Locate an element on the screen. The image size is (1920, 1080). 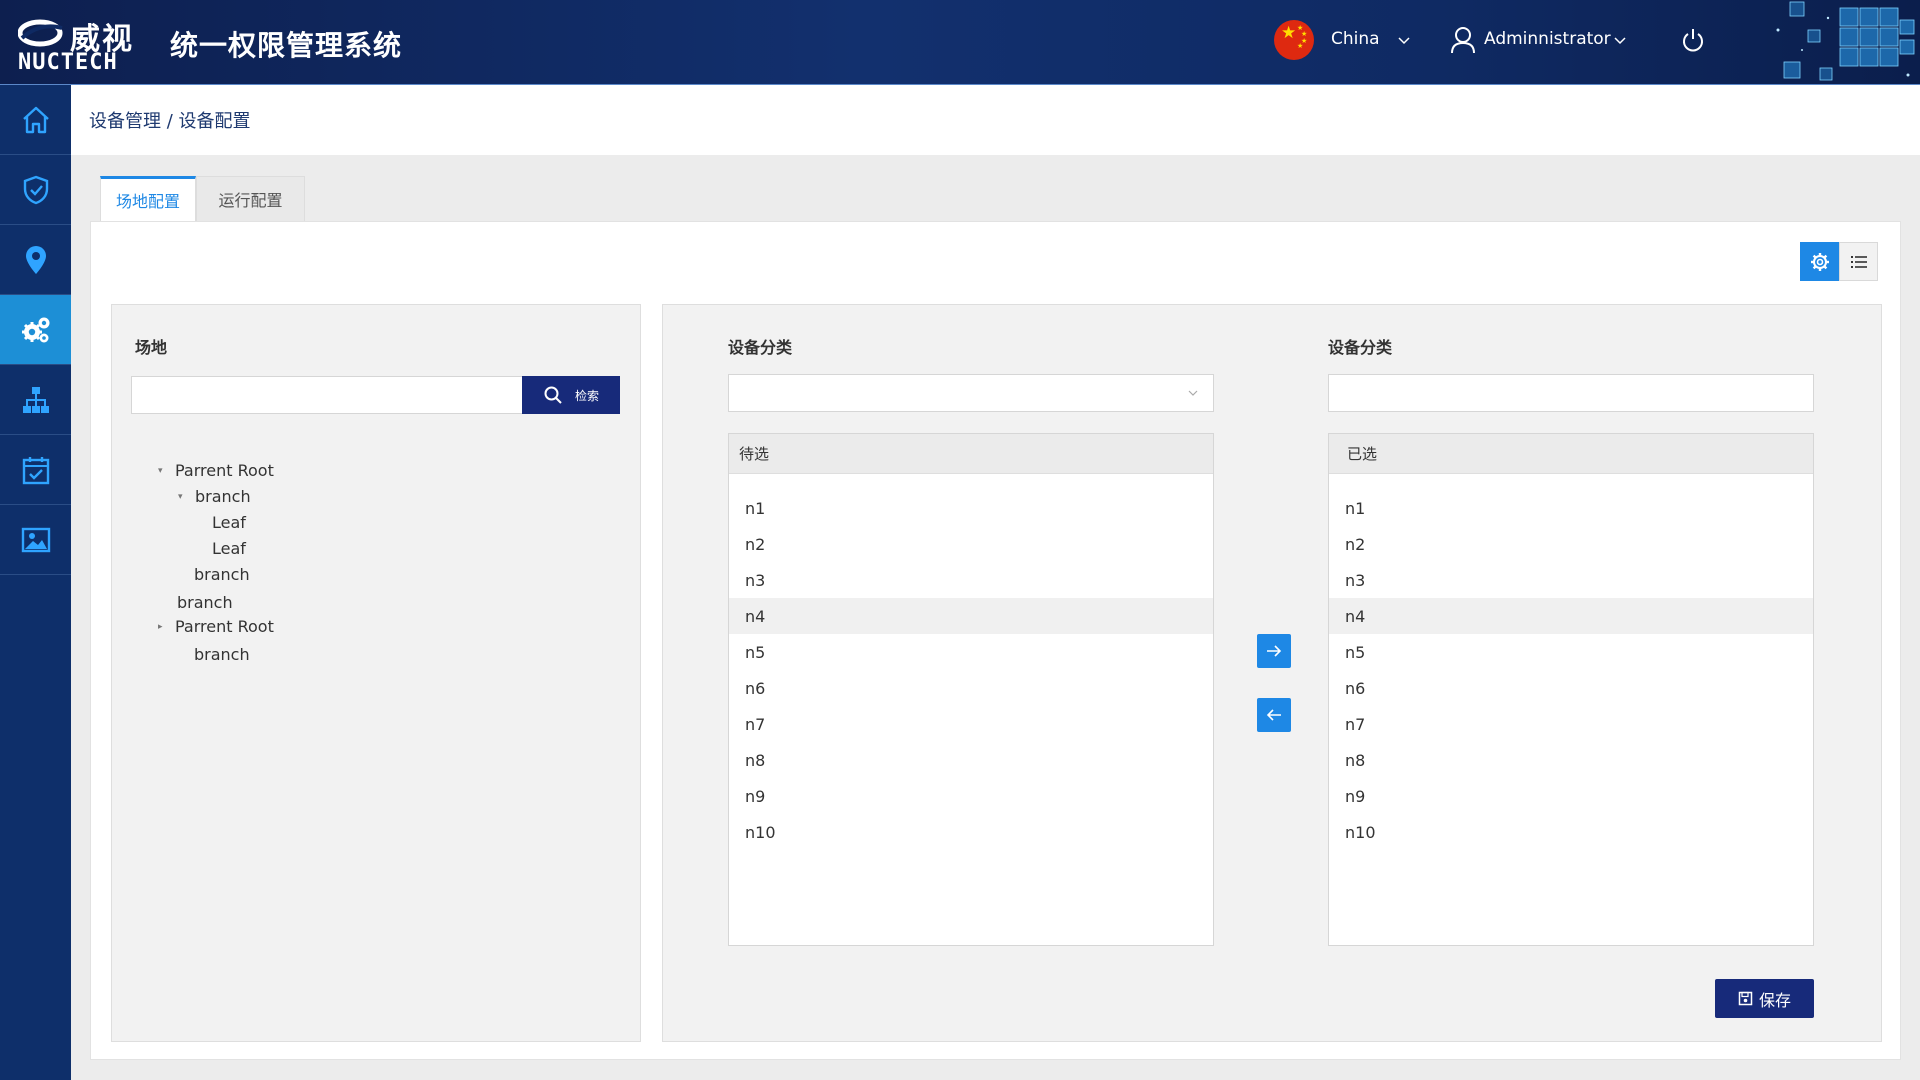
gears-icon is located at coordinates (35, 329).